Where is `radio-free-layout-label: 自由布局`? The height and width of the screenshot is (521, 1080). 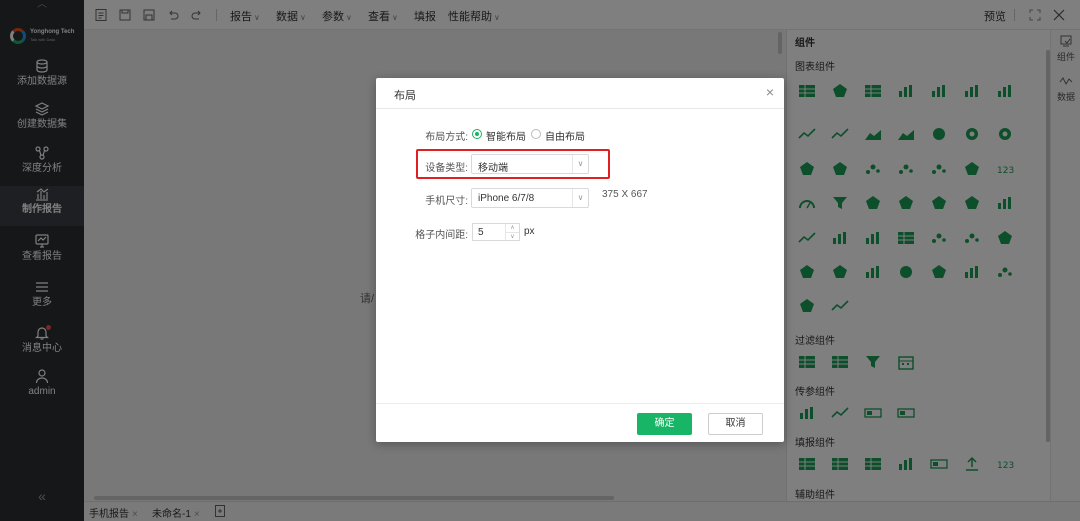
radio-free-layout-label: 自由布局 is located at coordinates (565, 135).